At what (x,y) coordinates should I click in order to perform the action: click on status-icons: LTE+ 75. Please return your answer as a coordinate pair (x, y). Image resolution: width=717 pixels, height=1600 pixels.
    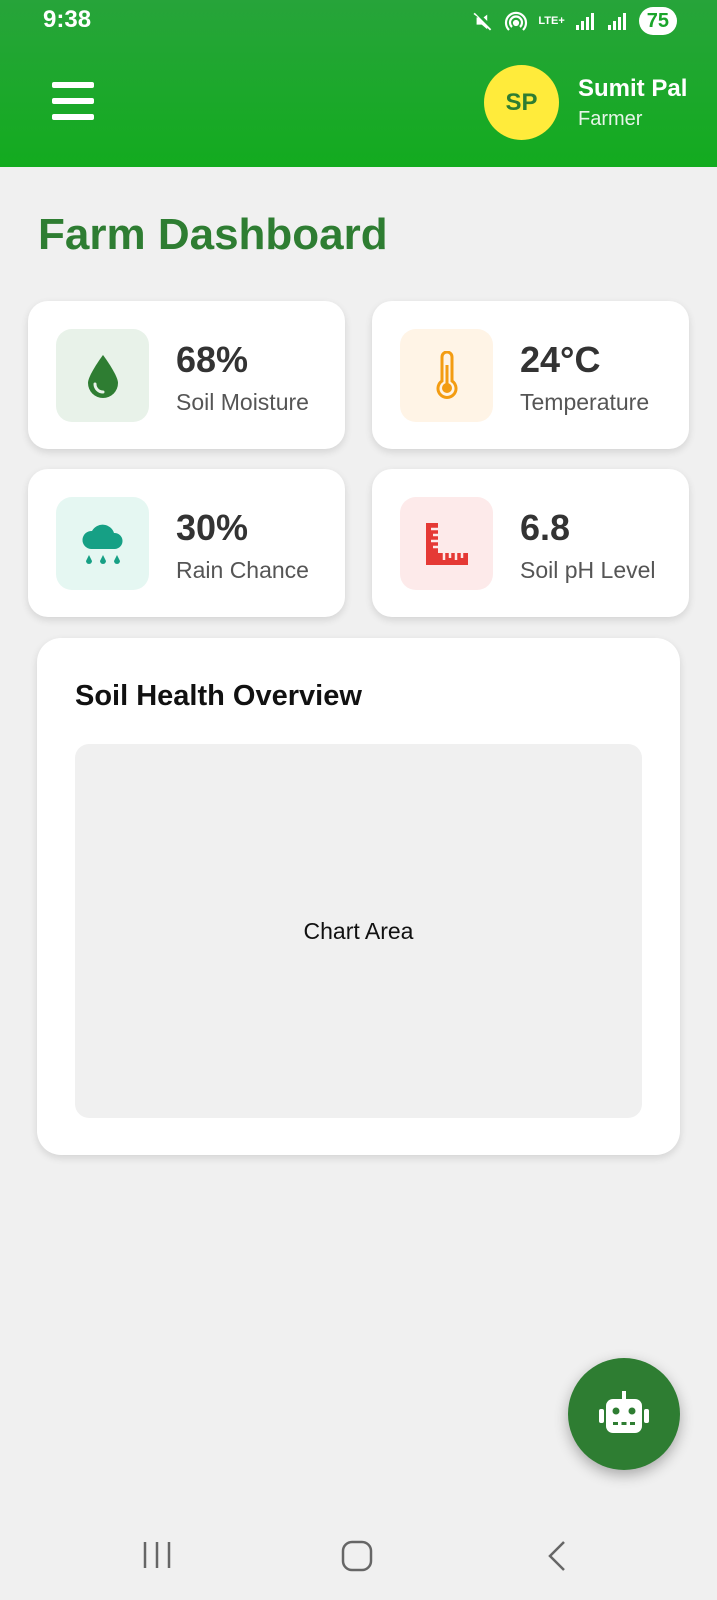
    Looking at the image, I should click on (574, 21).